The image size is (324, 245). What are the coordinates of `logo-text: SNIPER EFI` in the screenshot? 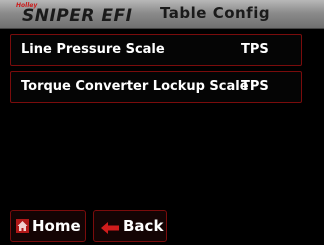 It's located at (77, 16).